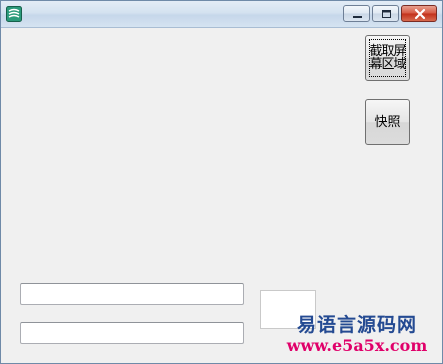 Image resolution: width=443 pixels, height=364 pixels. Describe the element at coordinates (387, 58) in the screenshot. I see `capture-screen-region-button: 截取屏幕区域` at that location.